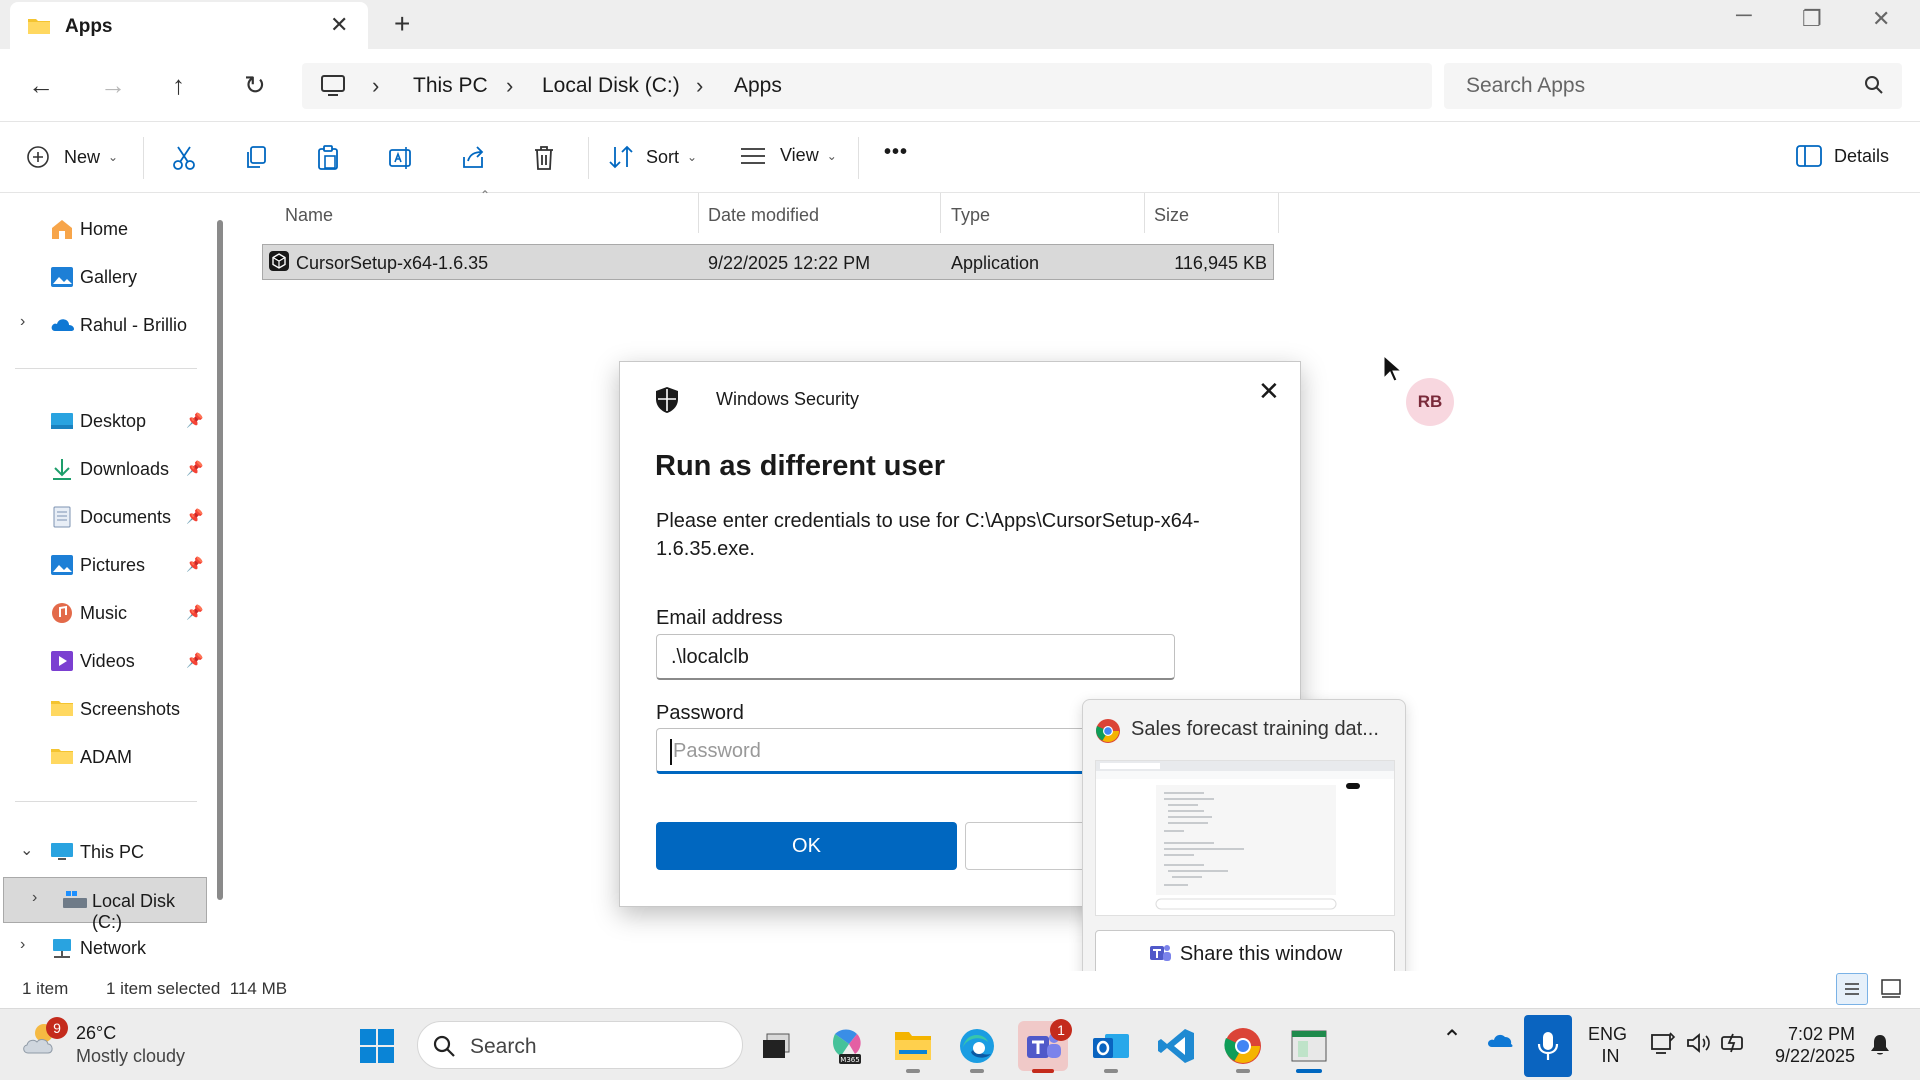  What do you see at coordinates (977, 1046) in the screenshot?
I see `edge-button` at bounding box center [977, 1046].